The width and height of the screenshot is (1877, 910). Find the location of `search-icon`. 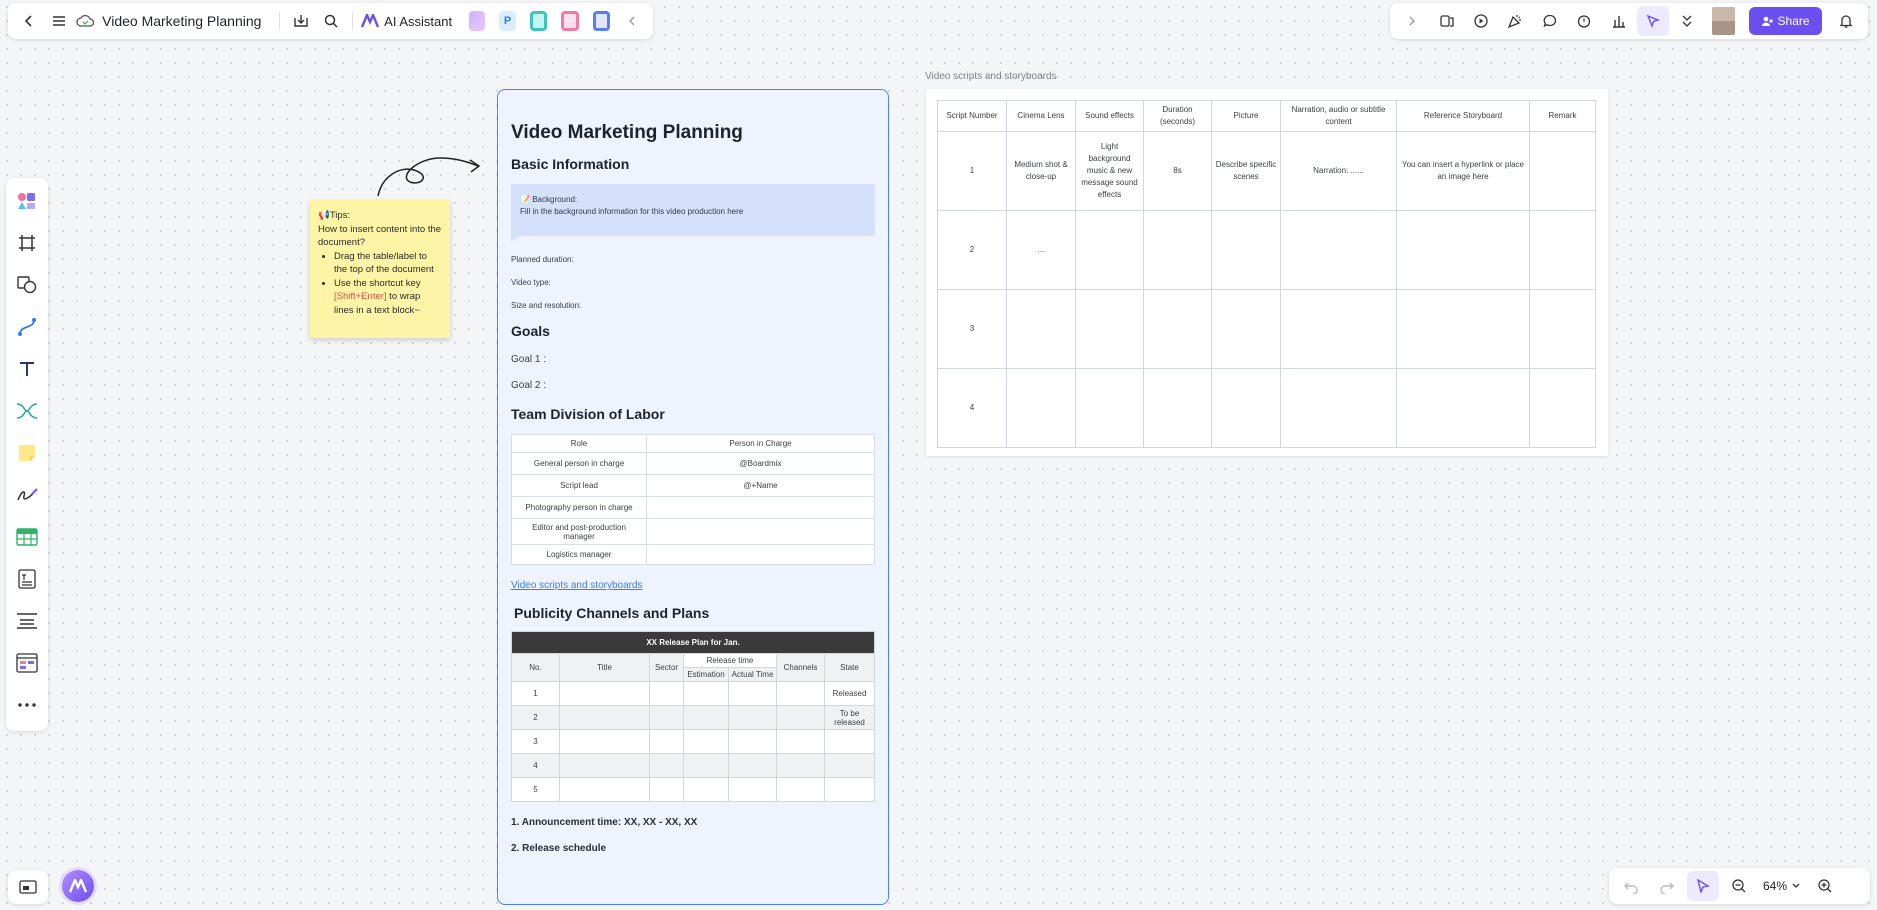

search-icon is located at coordinates (331, 21).